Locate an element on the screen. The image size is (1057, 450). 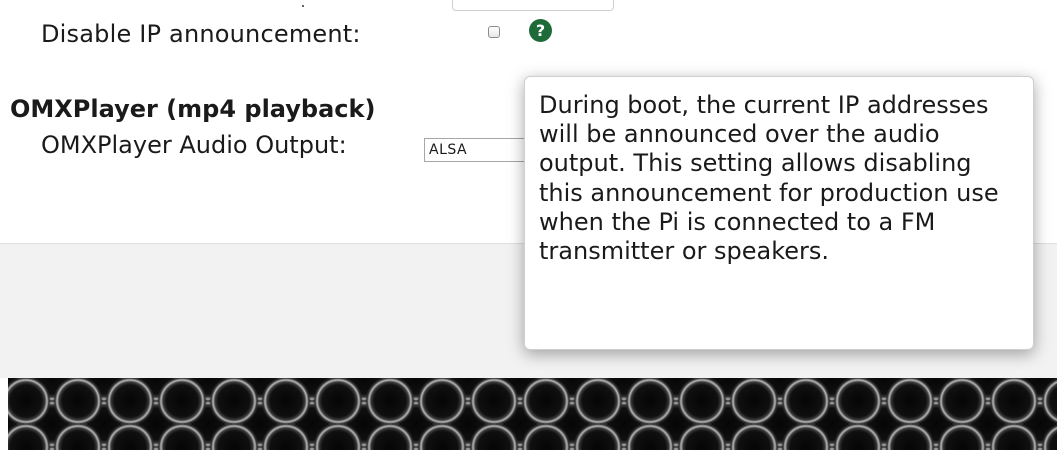
question-circle-icon: ? is located at coordinates (540, 30).